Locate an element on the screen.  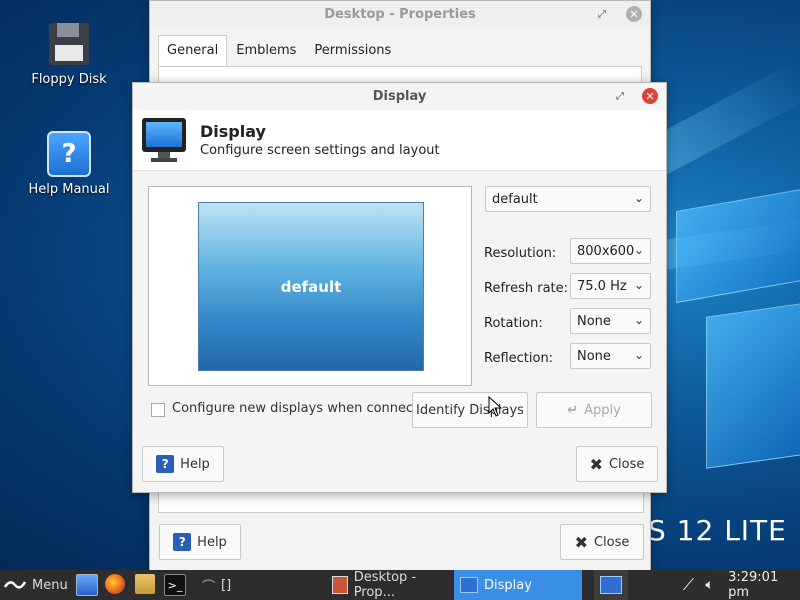
workspace-switcher is located at coordinates (611, 585).